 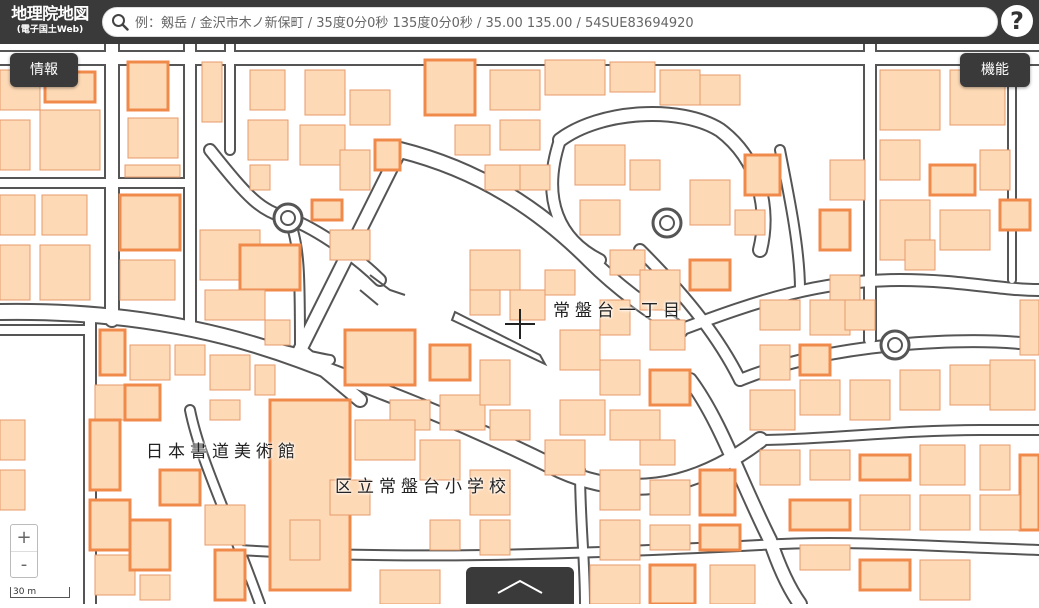 I want to click on site-logo: 地理院地図 (電子国土Web), so click(x=50, y=22).